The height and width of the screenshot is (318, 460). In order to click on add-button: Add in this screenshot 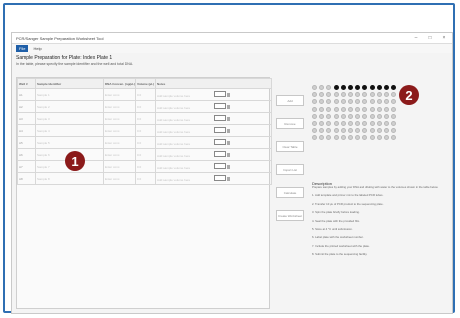, I will do `click(290, 100)`.